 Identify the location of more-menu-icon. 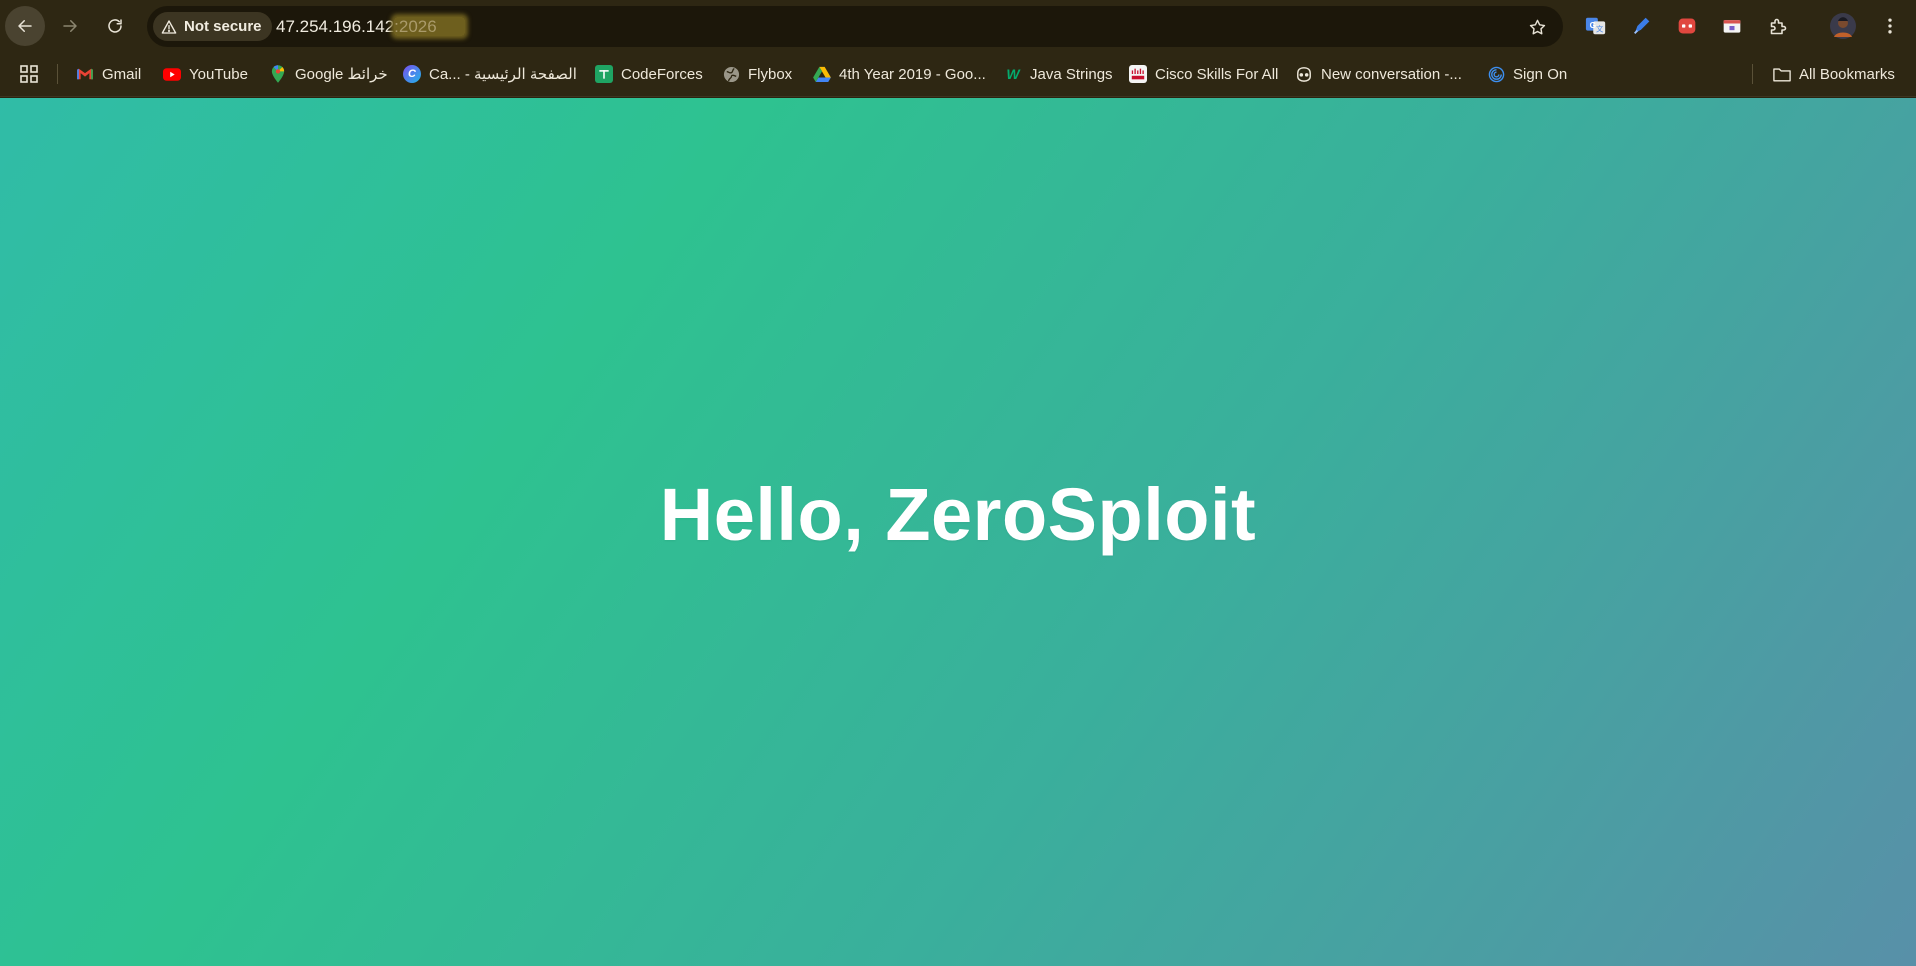
(1890, 26).